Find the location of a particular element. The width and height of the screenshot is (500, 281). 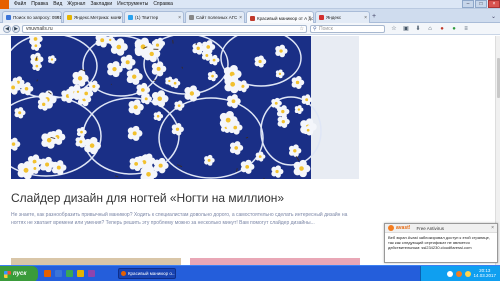

maximize-button: □ is located at coordinates (481, 4).